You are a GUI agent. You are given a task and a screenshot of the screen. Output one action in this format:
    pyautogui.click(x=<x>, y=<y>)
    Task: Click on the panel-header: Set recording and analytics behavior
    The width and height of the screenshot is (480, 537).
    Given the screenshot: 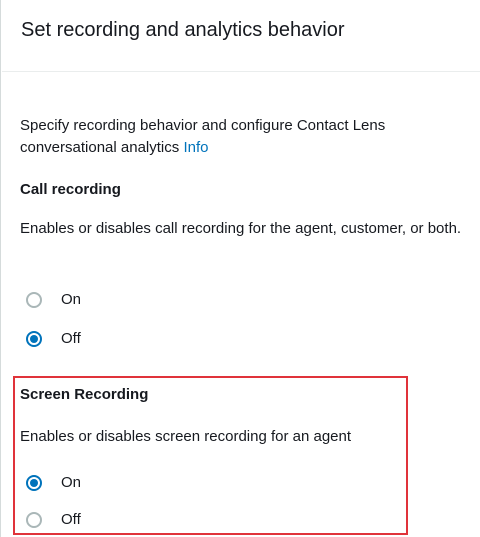 What is the action you would take?
    pyautogui.click(x=241, y=36)
    